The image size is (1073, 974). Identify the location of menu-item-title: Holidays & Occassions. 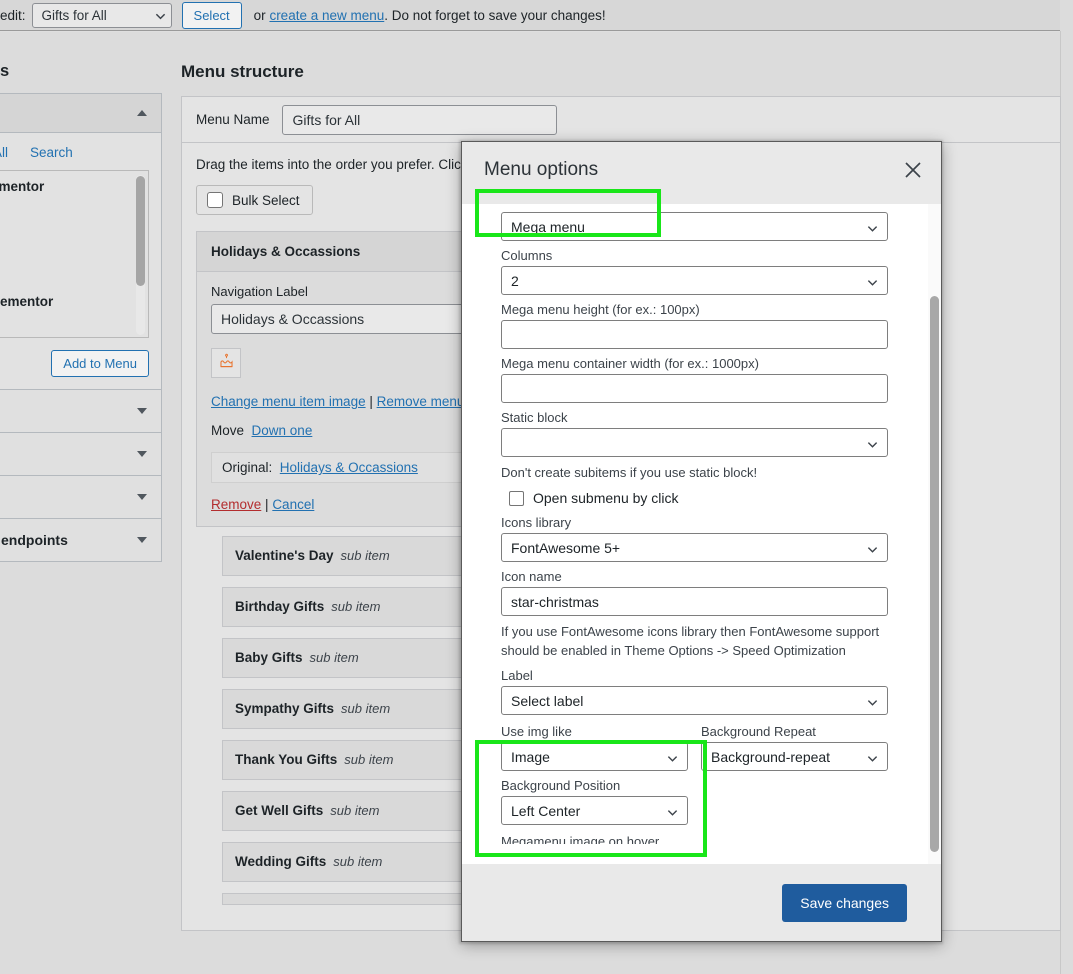
(286, 251).